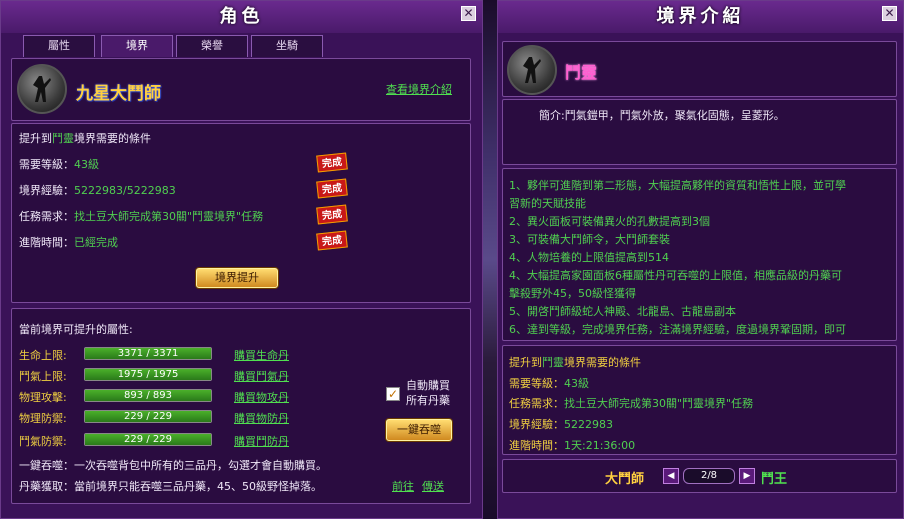 The width and height of the screenshot is (904, 519). I want to click on buy-pdef-pill-link: 購買物防丹, so click(261, 418).